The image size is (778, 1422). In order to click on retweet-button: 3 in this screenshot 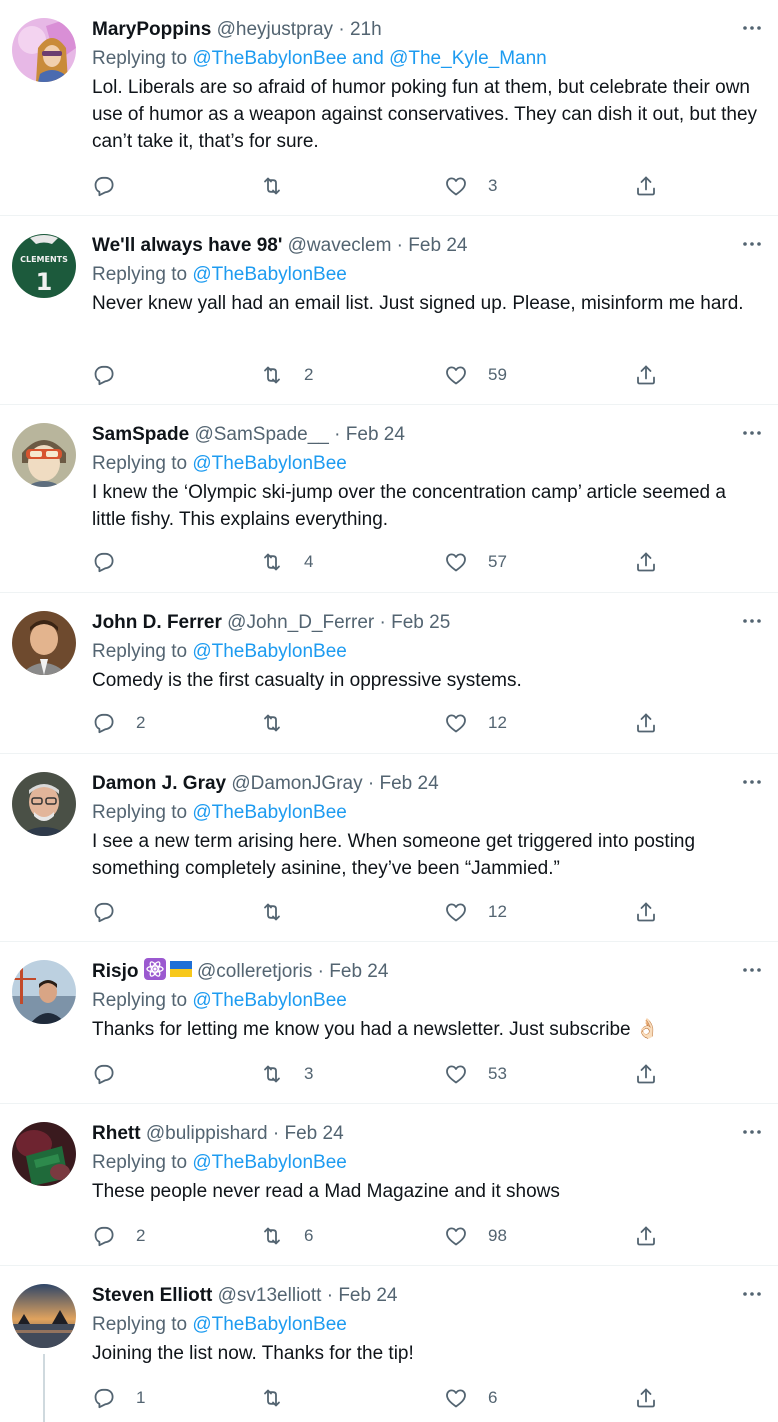, I will do `click(286, 1074)`.